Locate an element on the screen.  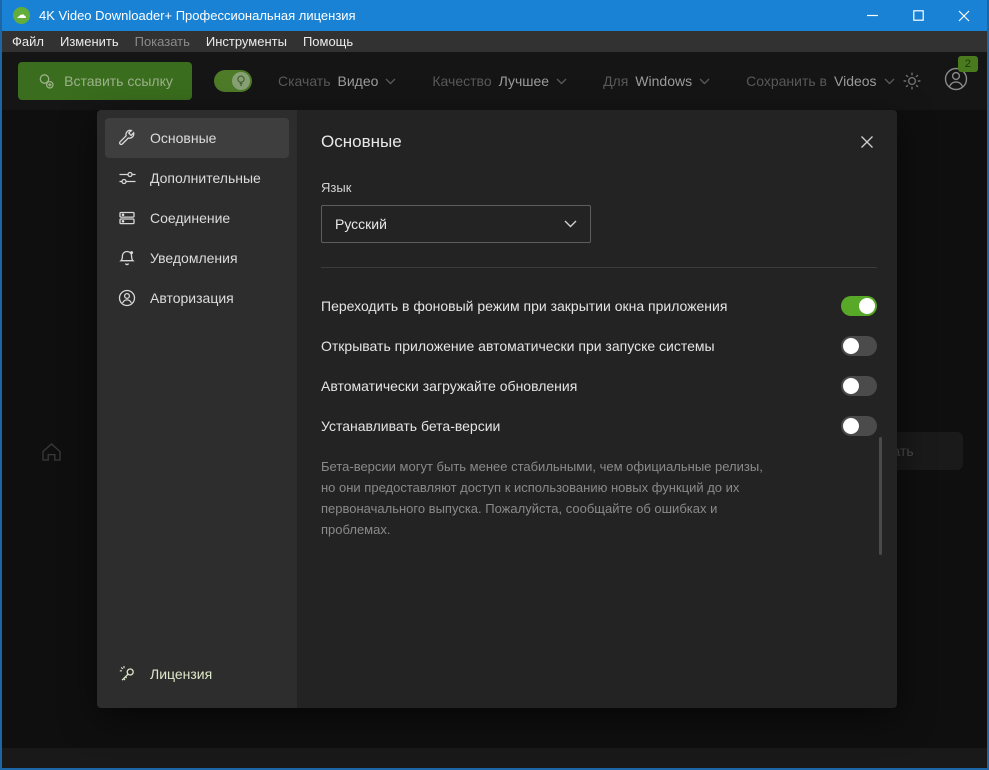
sidebar-item-notifications: Уведомления is located at coordinates (197, 258).